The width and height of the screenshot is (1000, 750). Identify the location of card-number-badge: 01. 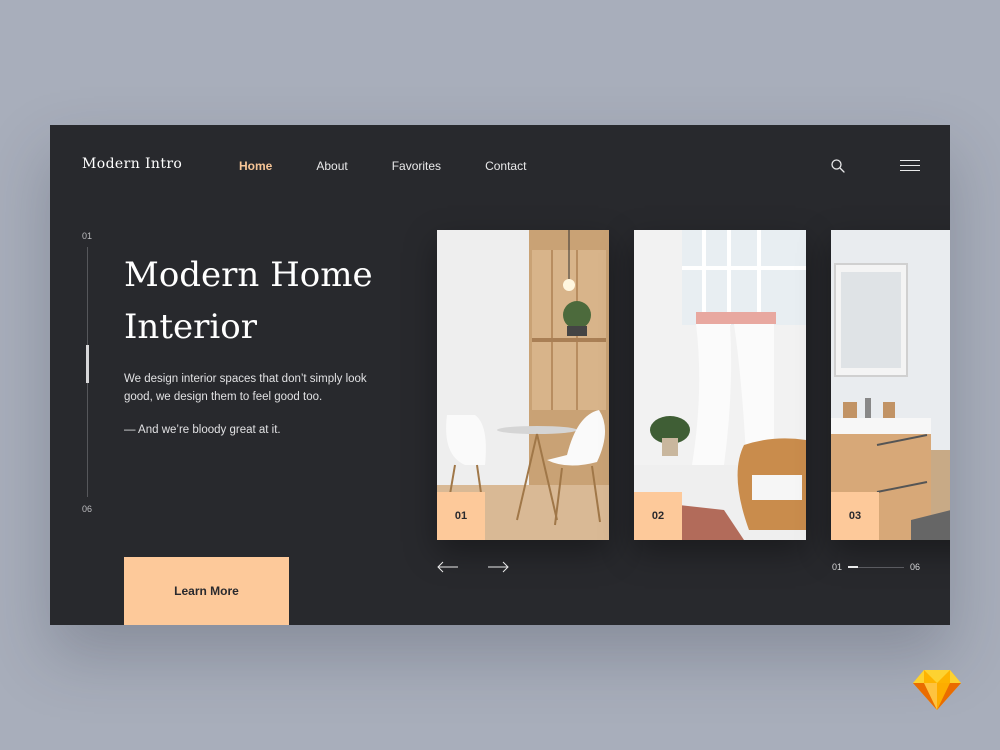
(461, 516).